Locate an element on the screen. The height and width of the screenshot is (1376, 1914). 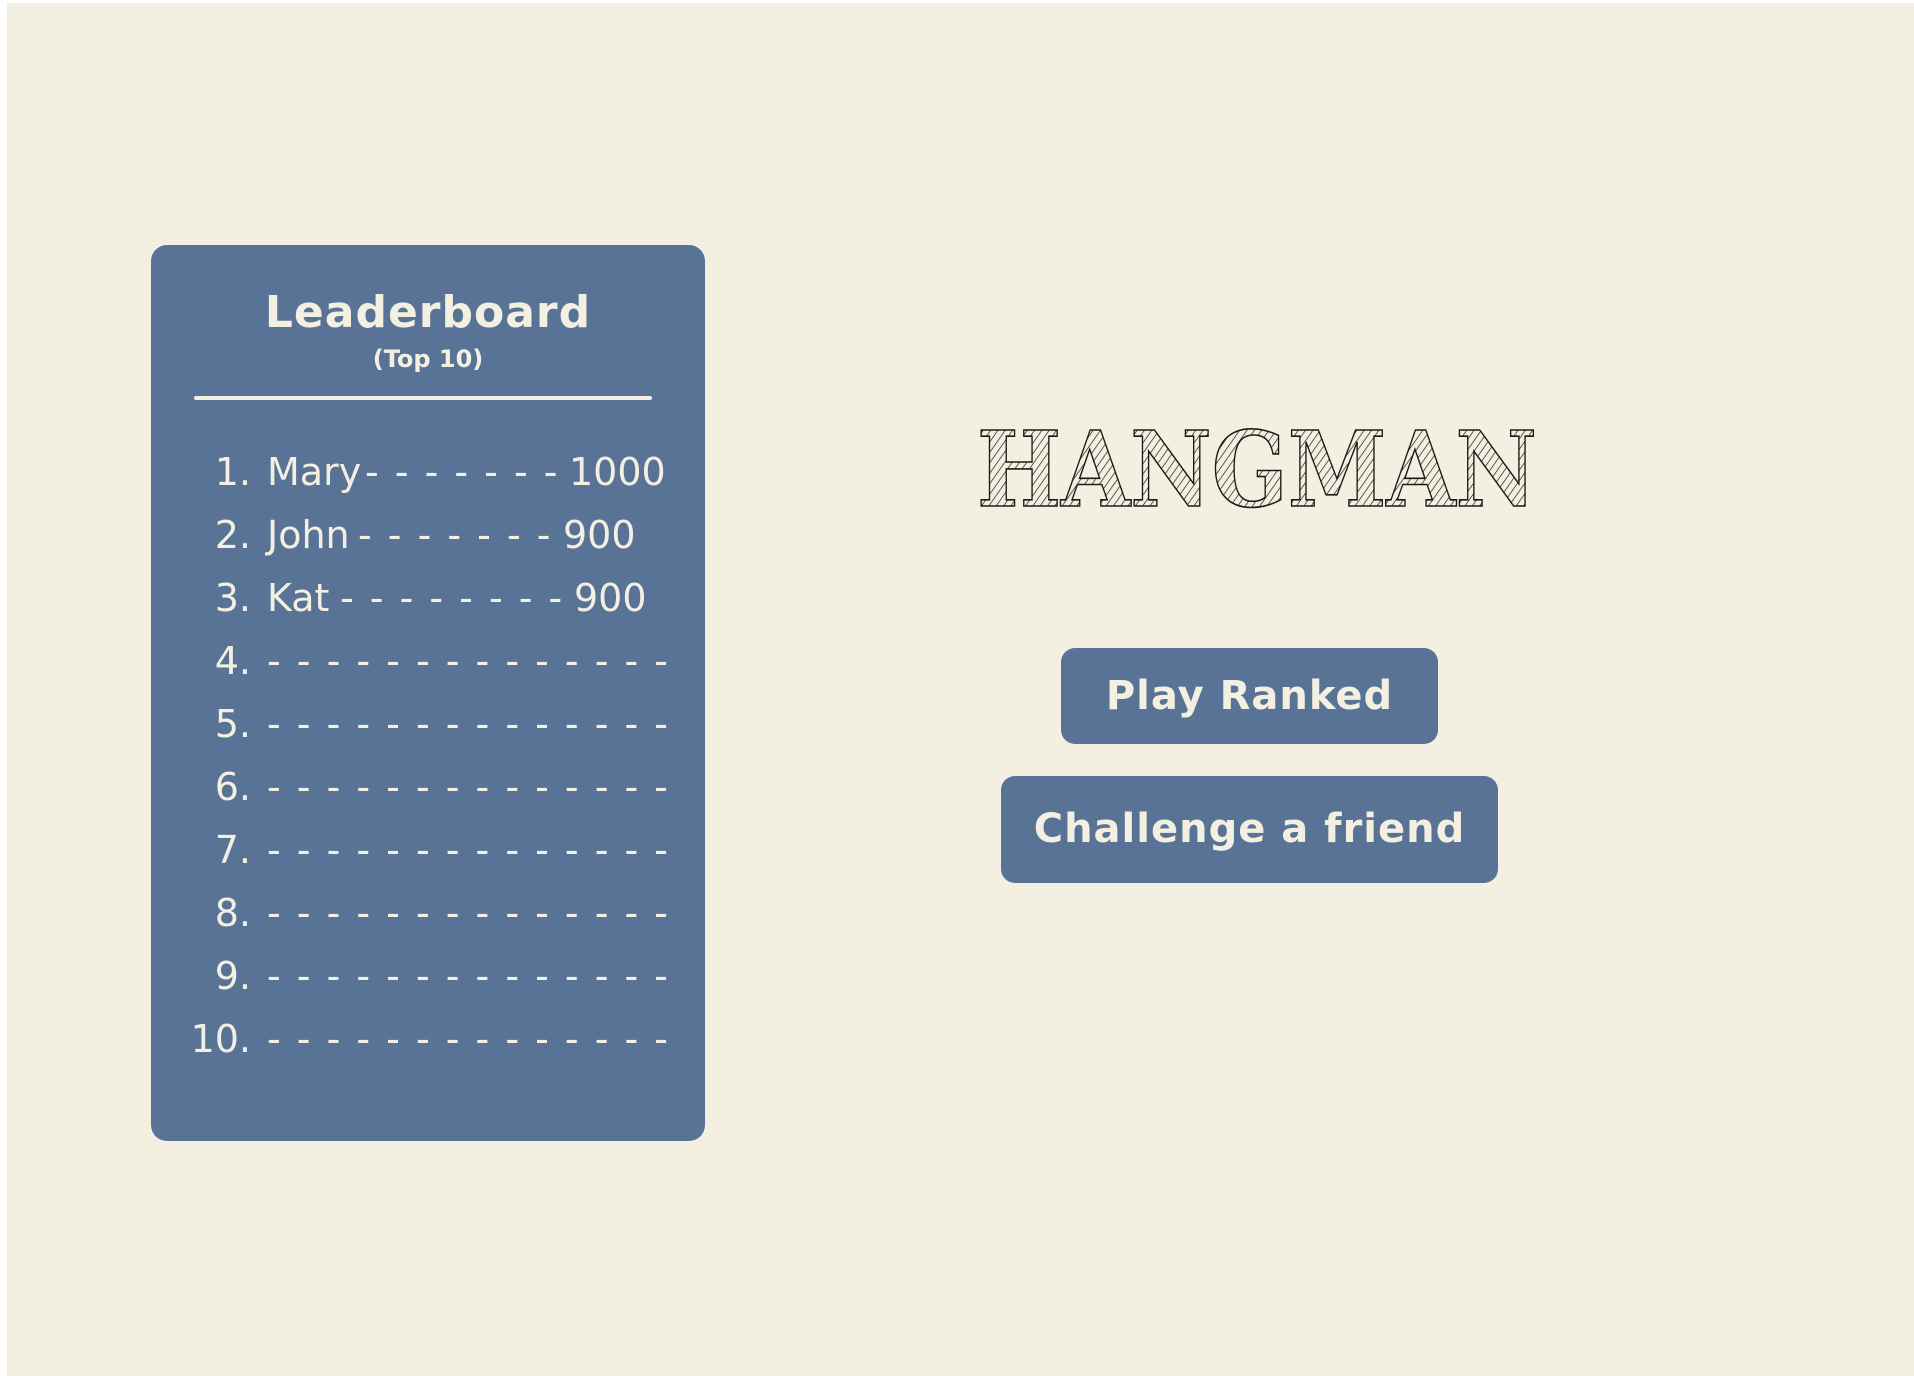
leaderboard-row: 3. Kat - - - - - - - -900 is located at coordinates (428, 598).